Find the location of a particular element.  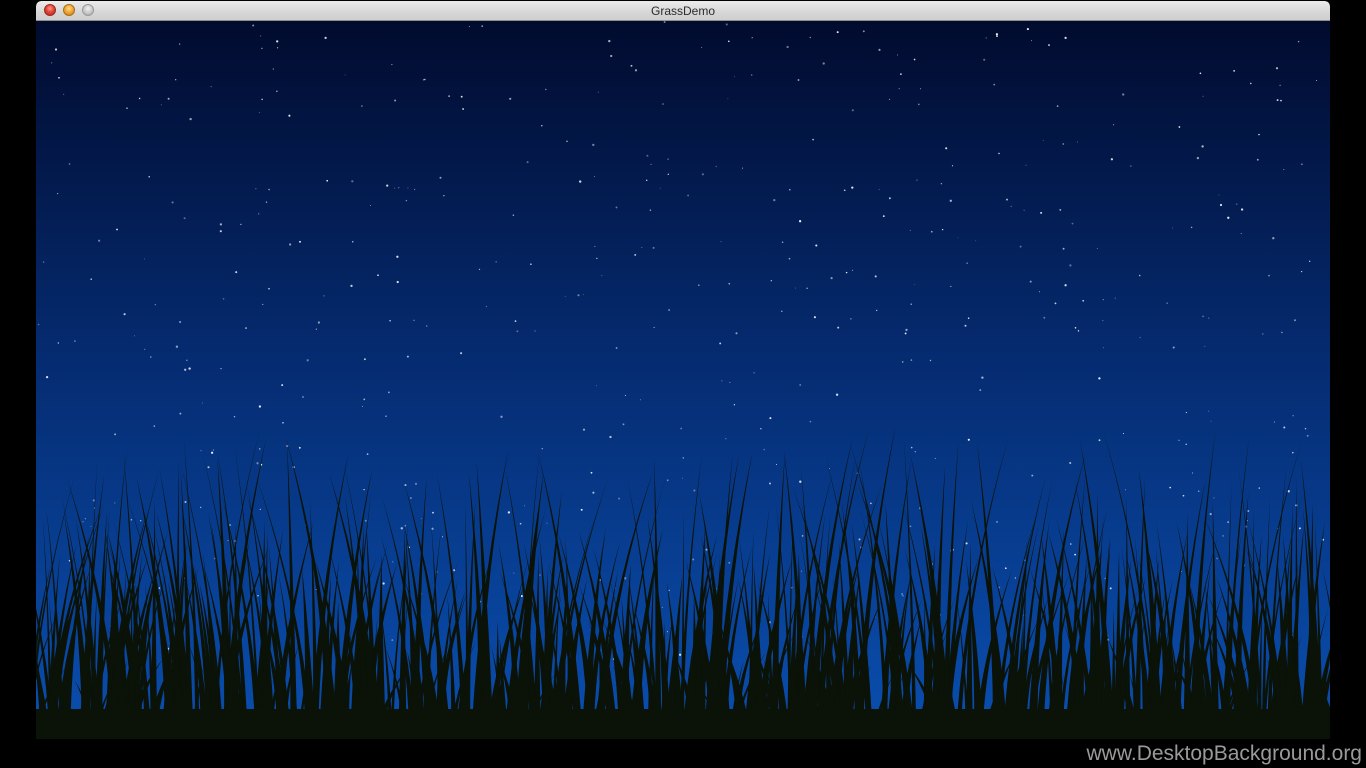

window-title: GrassDemo is located at coordinates (682, 11).